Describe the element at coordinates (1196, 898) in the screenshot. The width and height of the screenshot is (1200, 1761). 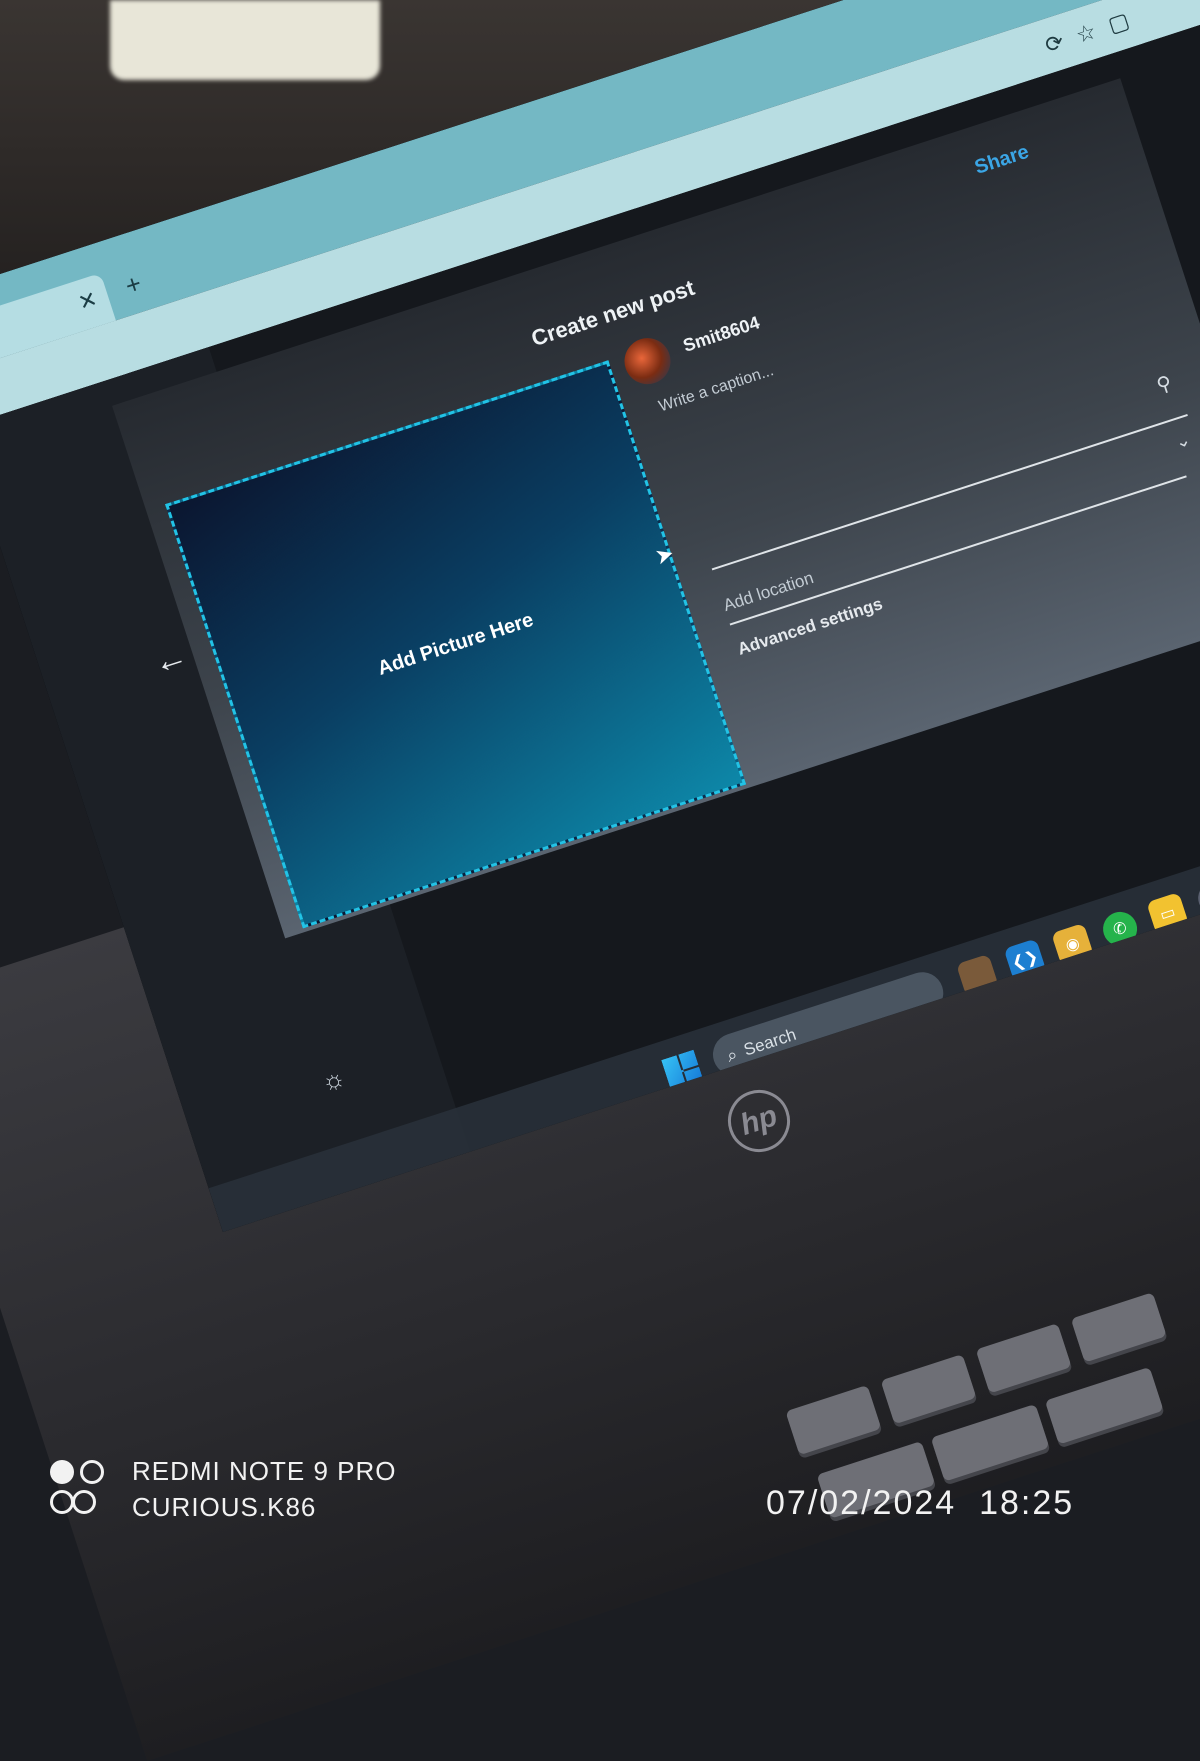
I see `media-player-icon: ▶` at that location.